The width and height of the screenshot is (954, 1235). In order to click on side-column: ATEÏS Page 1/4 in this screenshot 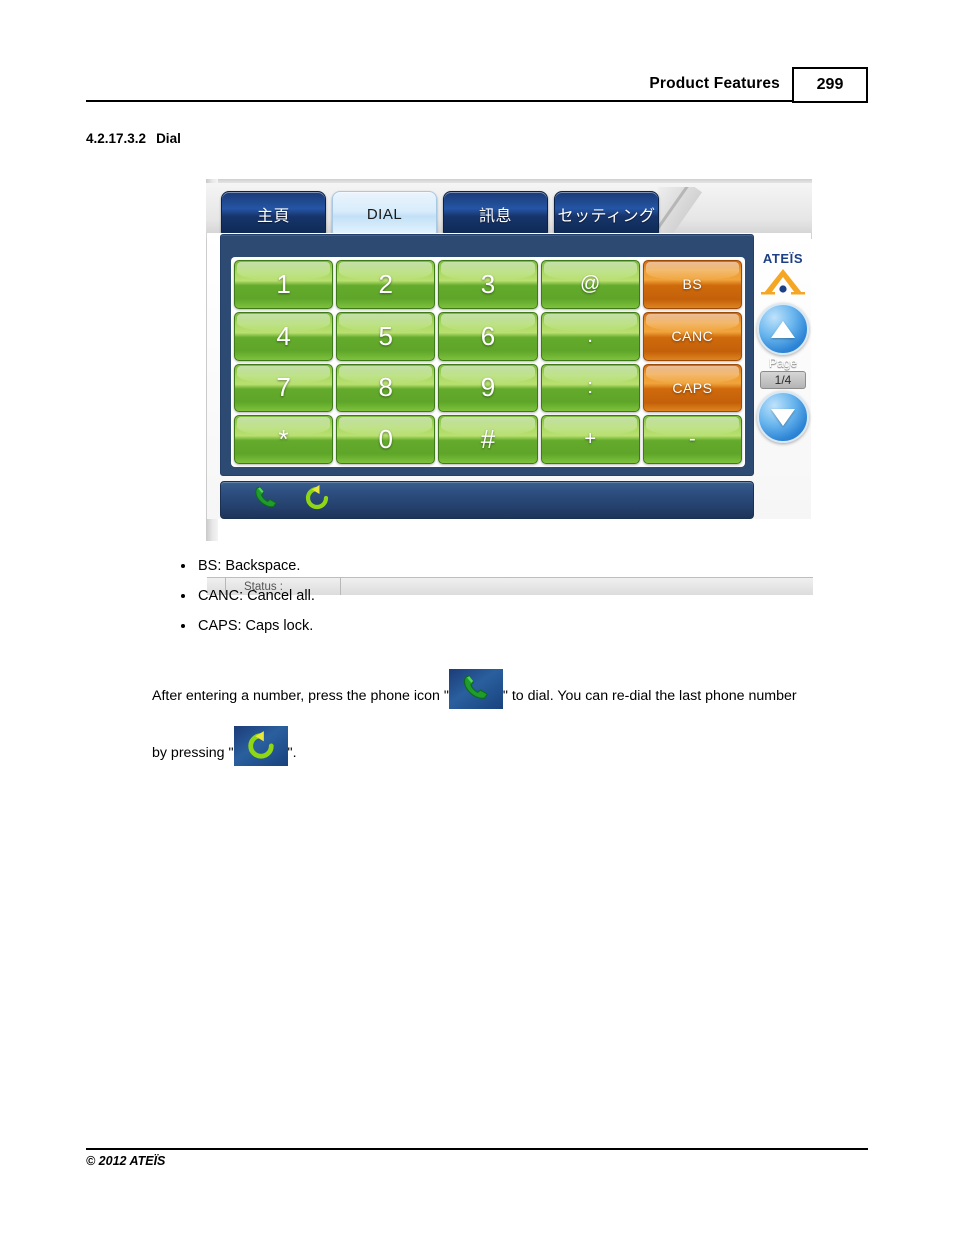, I will do `click(783, 376)`.